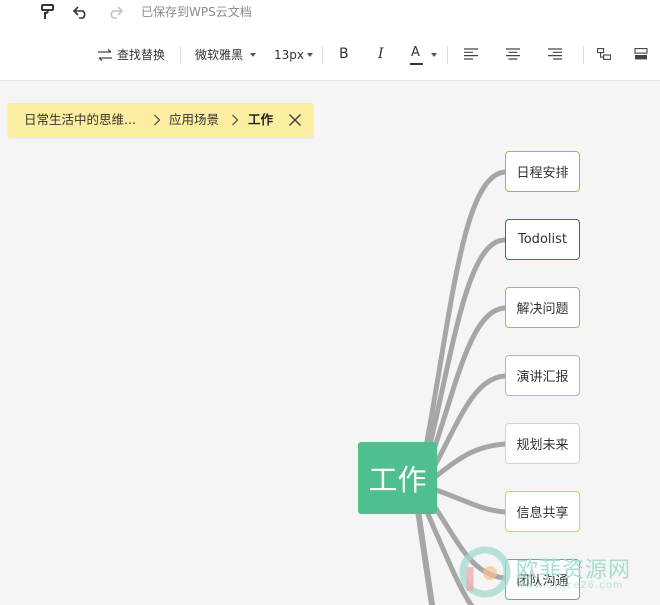 The image size is (660, 605). I want to click on find-replace-icon, so click(105, 55).